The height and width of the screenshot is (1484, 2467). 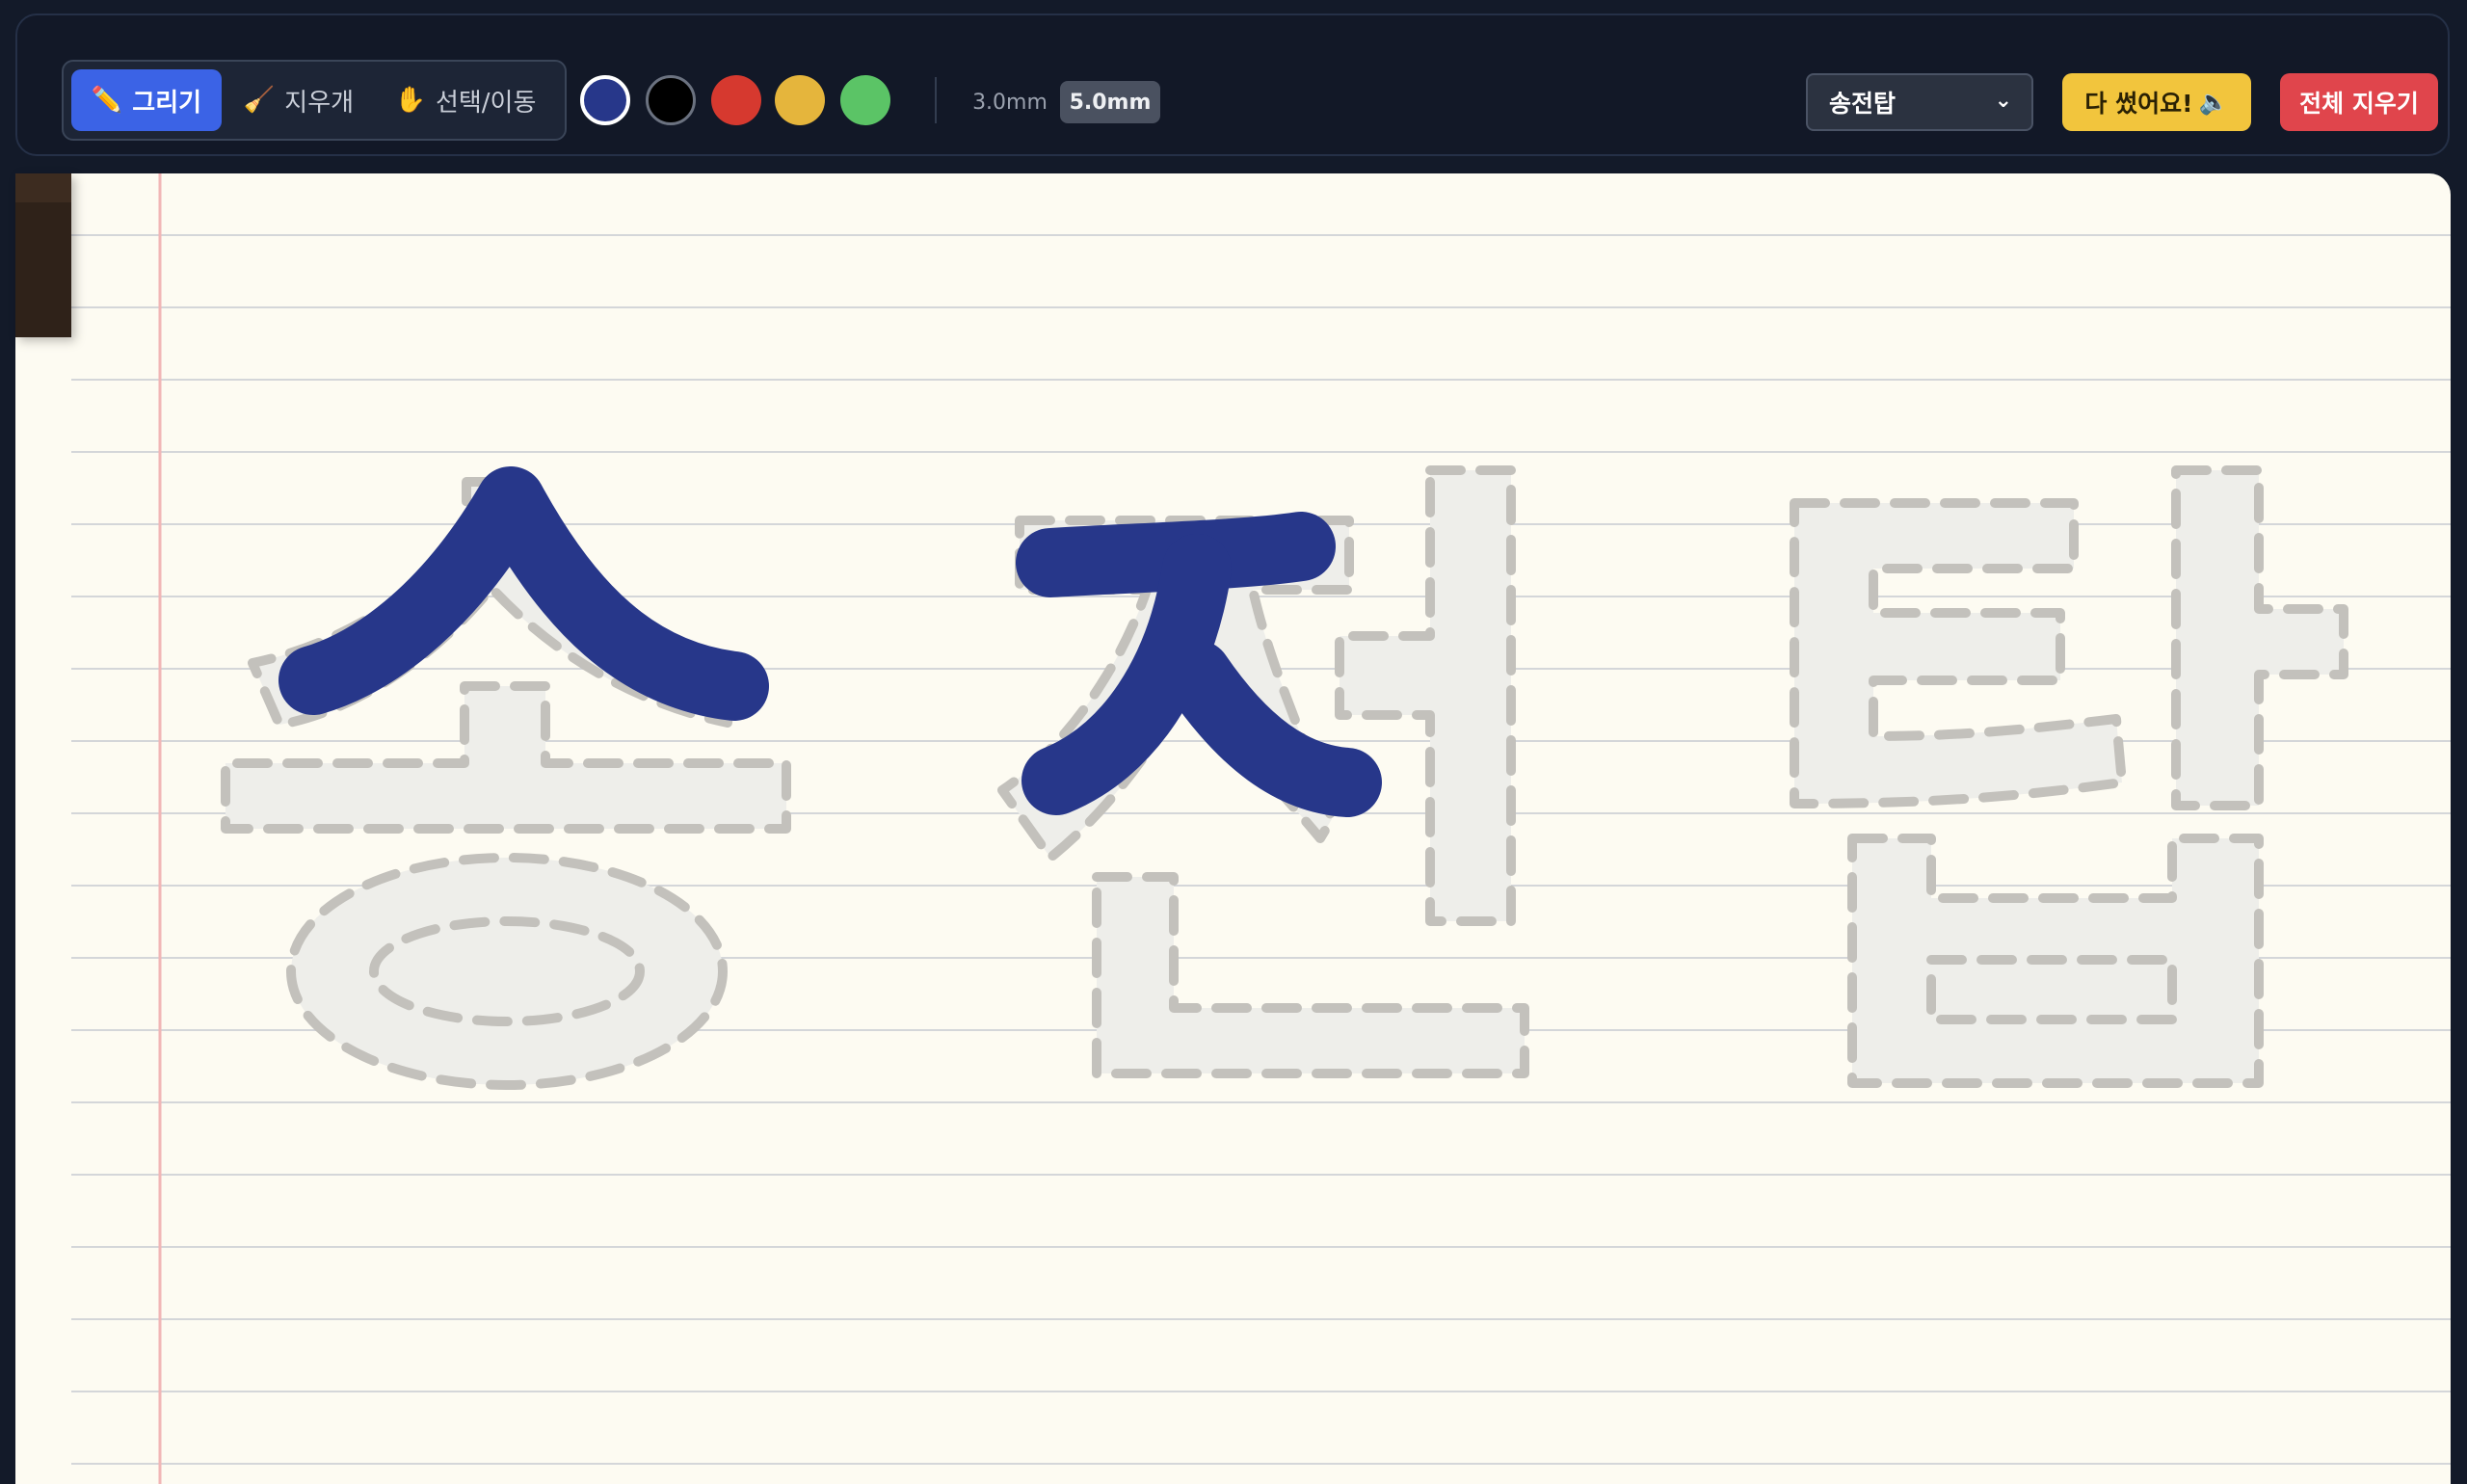 I want to click on tool-group: ✏️ 그리기 🧹 지우개 ✋ 선택/이동, so click(x=314, y=100).